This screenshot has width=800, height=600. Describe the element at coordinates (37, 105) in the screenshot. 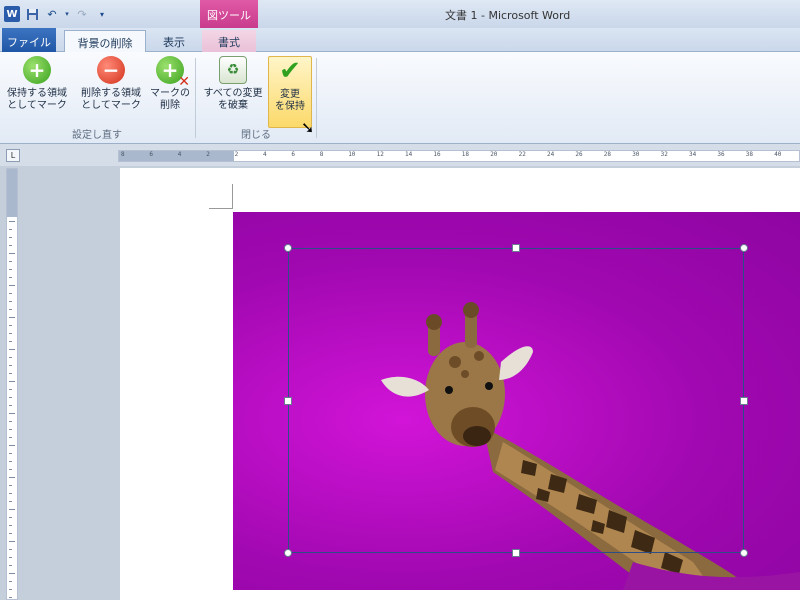

I see `mark-keep-label-2: としてマーク` at that location.